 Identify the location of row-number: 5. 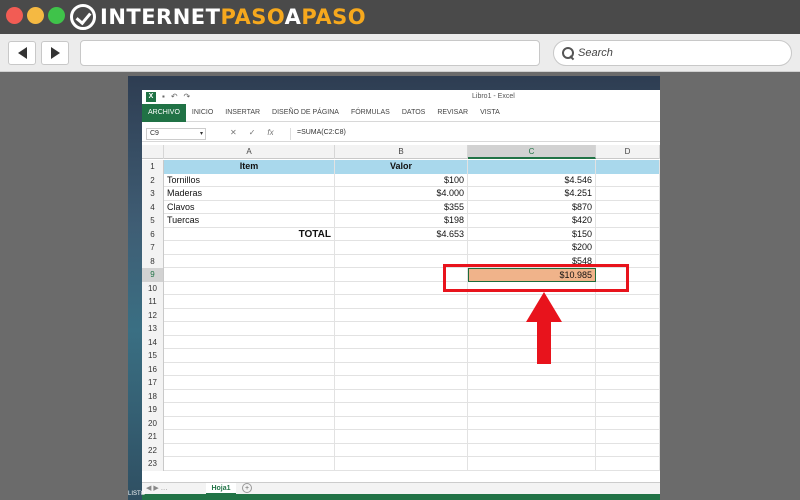
(153, 221).